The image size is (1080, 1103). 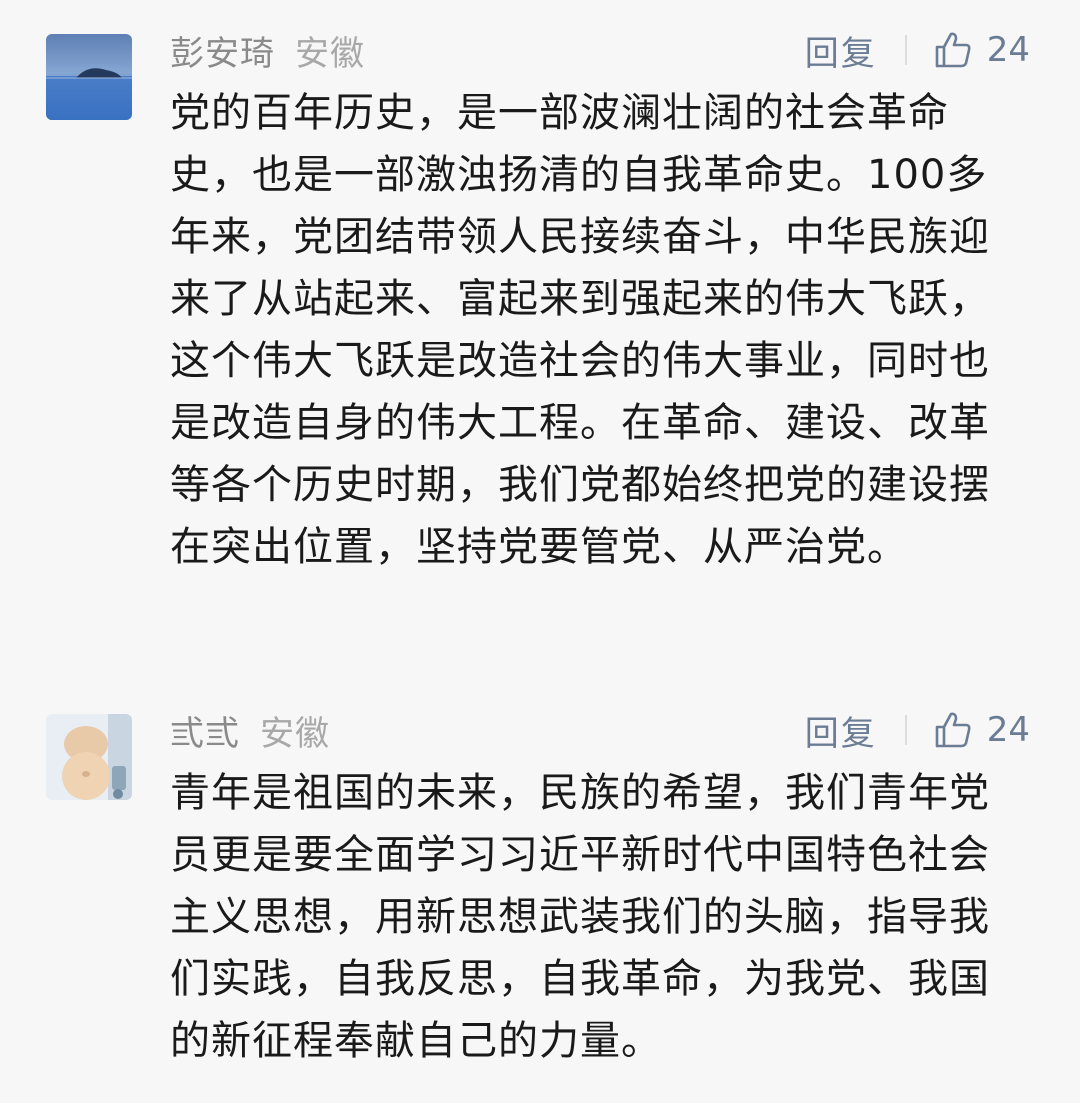 What do you see at coordinates (205, 730) in the screenshot?
I see `commenter-name: 弎弎` at bounding box center [205, 730].